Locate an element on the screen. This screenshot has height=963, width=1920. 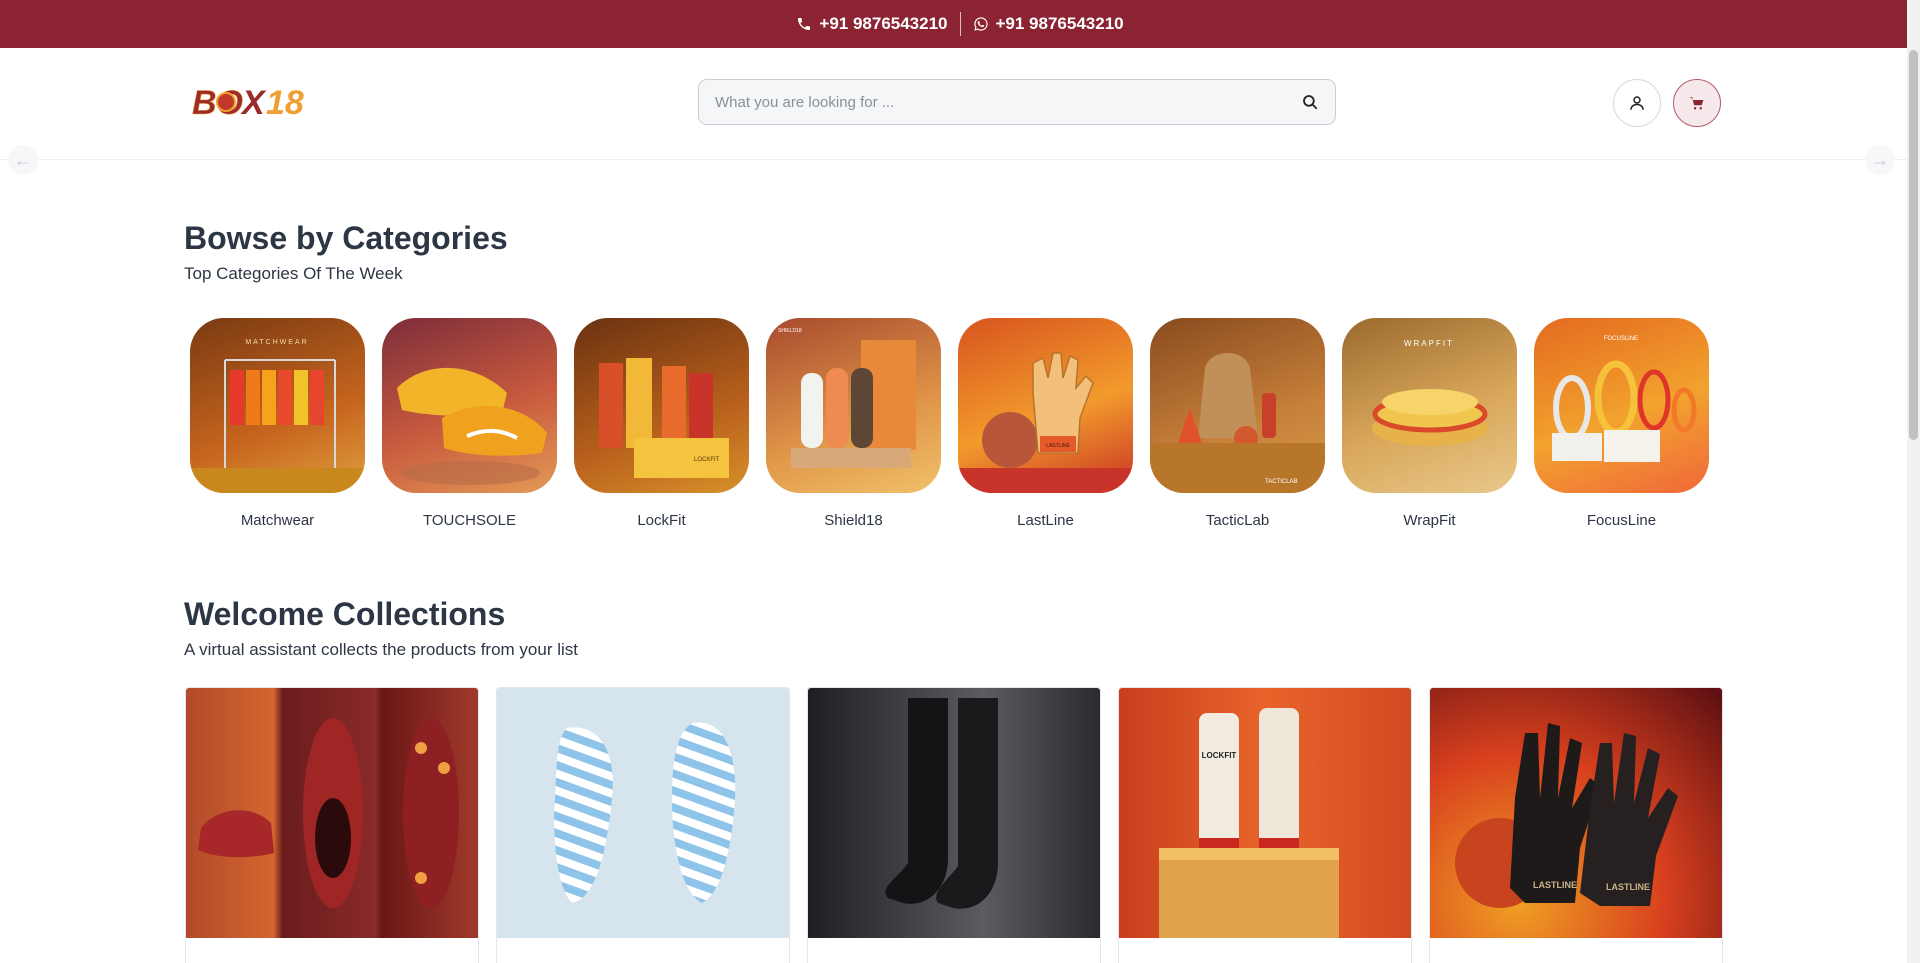
category-label: TOUCHSOLE is located at coordinates (469, 520).